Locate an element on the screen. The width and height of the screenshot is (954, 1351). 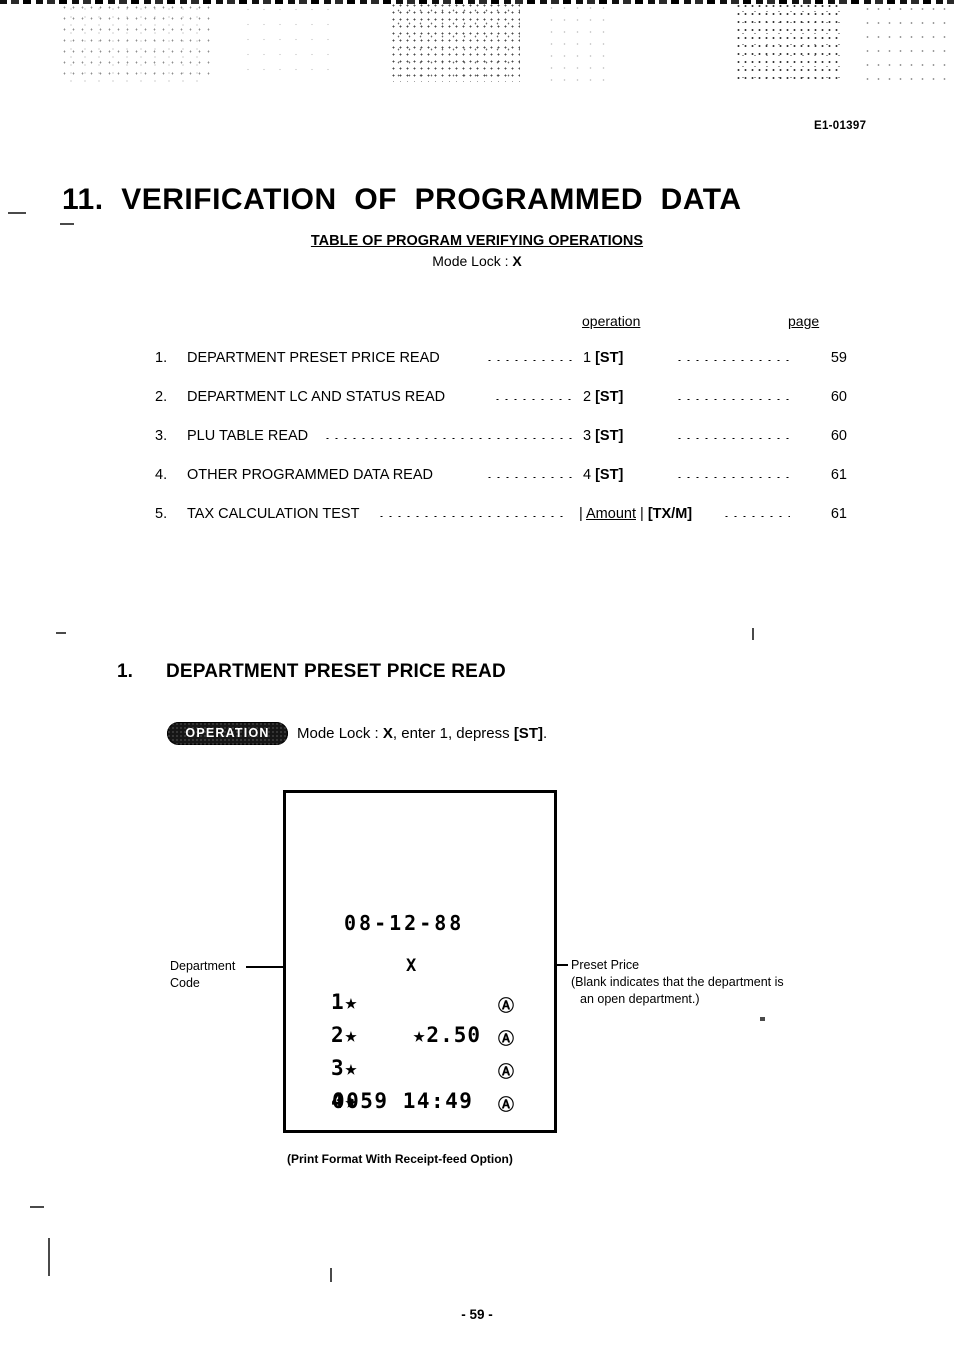
mode-lock-line: Mode Lock : X is located at coordinates (477, 261).